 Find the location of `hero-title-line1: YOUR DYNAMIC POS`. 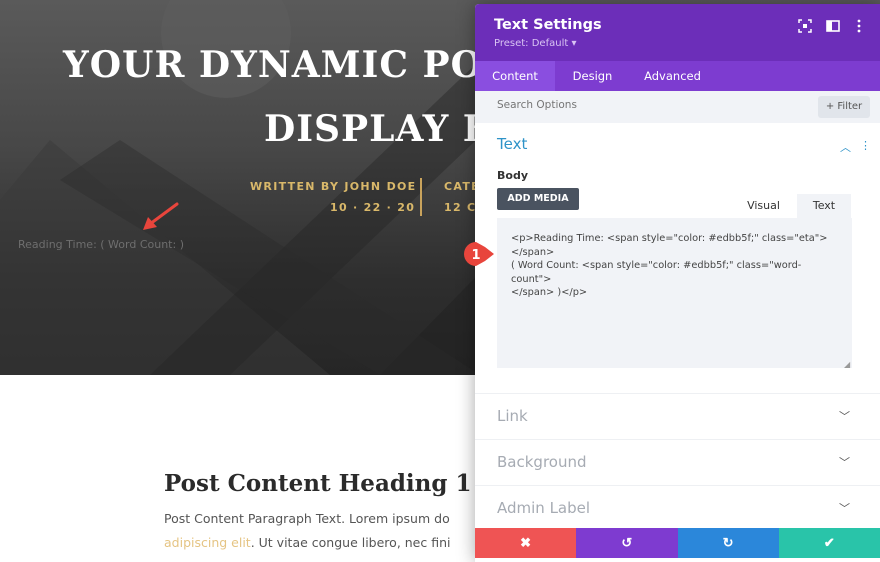

hero-title-line1: YOUR DYNAMIC POS is located at coordinates (286, 65).